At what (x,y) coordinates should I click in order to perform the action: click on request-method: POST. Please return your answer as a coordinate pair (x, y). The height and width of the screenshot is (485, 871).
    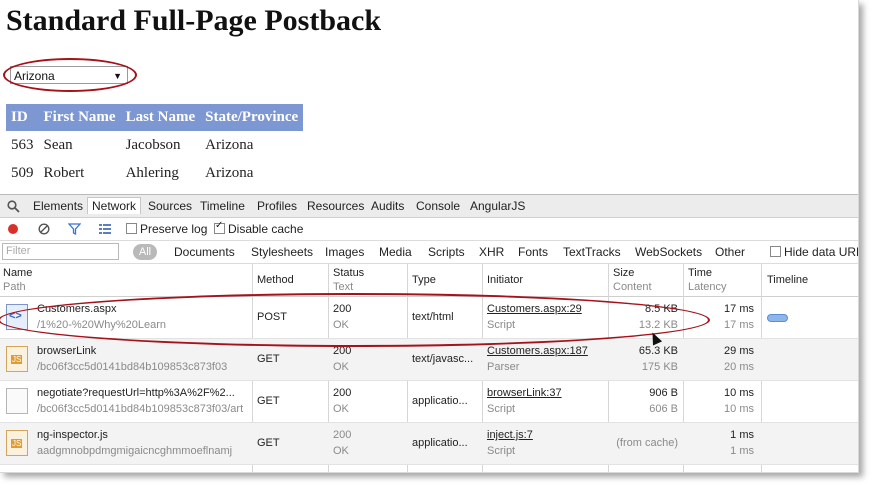
    Looking at the image, I should click on (272, 317).